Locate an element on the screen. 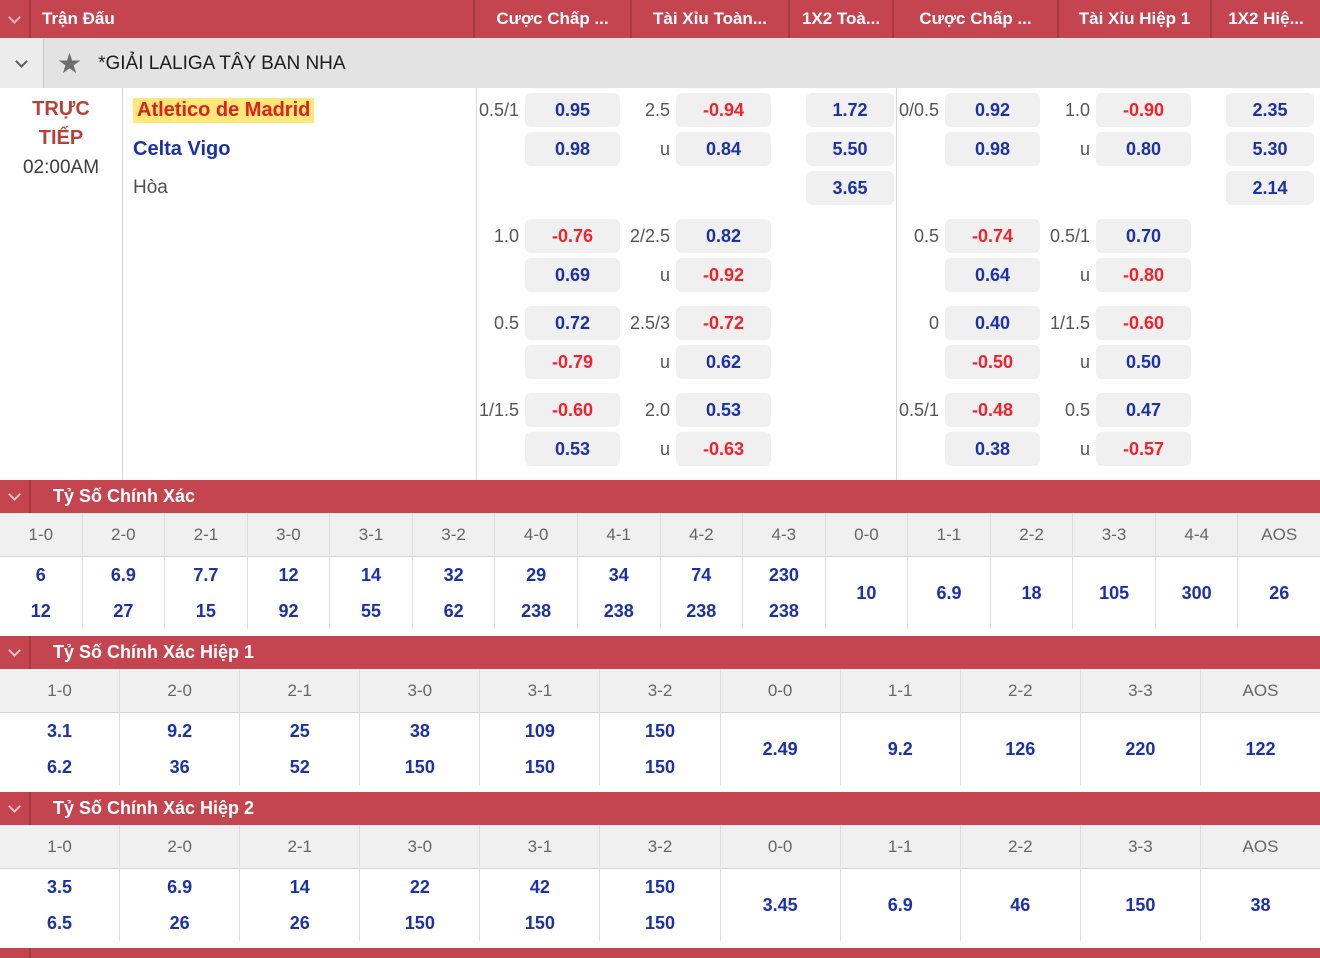 This screenshot has height=958, width=1320. odds-button: 0.70 is located at coordinates (1143, 236).